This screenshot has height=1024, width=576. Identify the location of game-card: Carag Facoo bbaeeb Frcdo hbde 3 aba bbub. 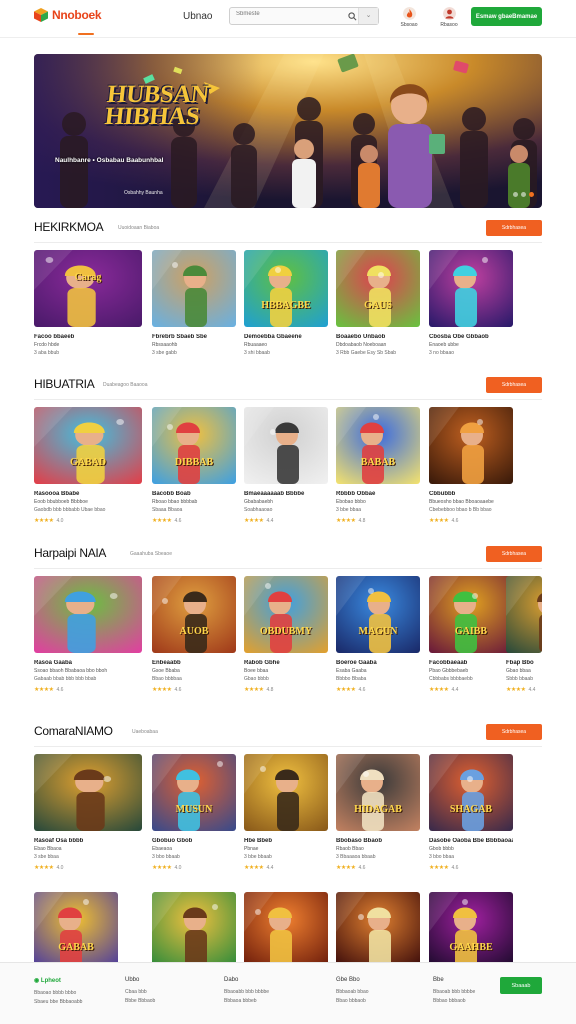
(88, 303).